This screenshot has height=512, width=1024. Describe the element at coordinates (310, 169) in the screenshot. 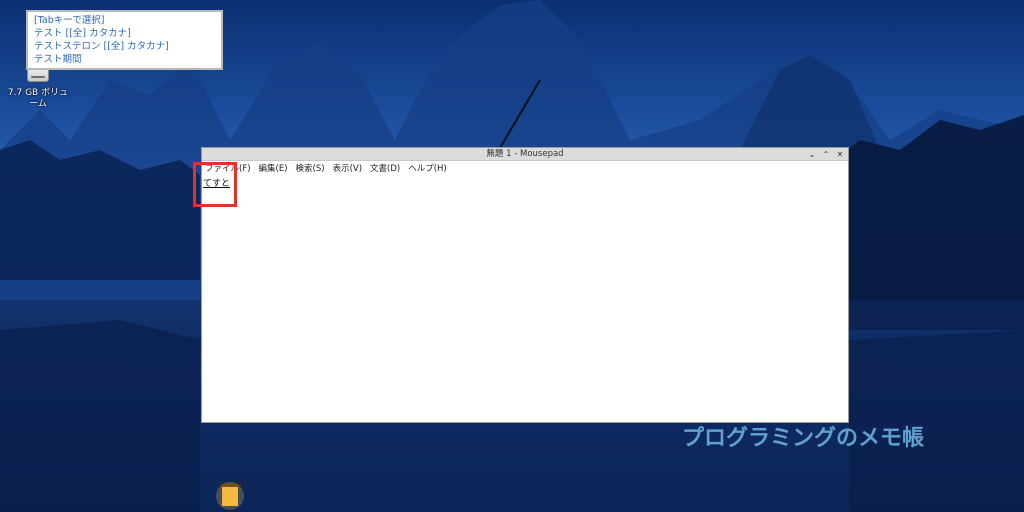

I see `menu-search: 検索(S)` at that location.